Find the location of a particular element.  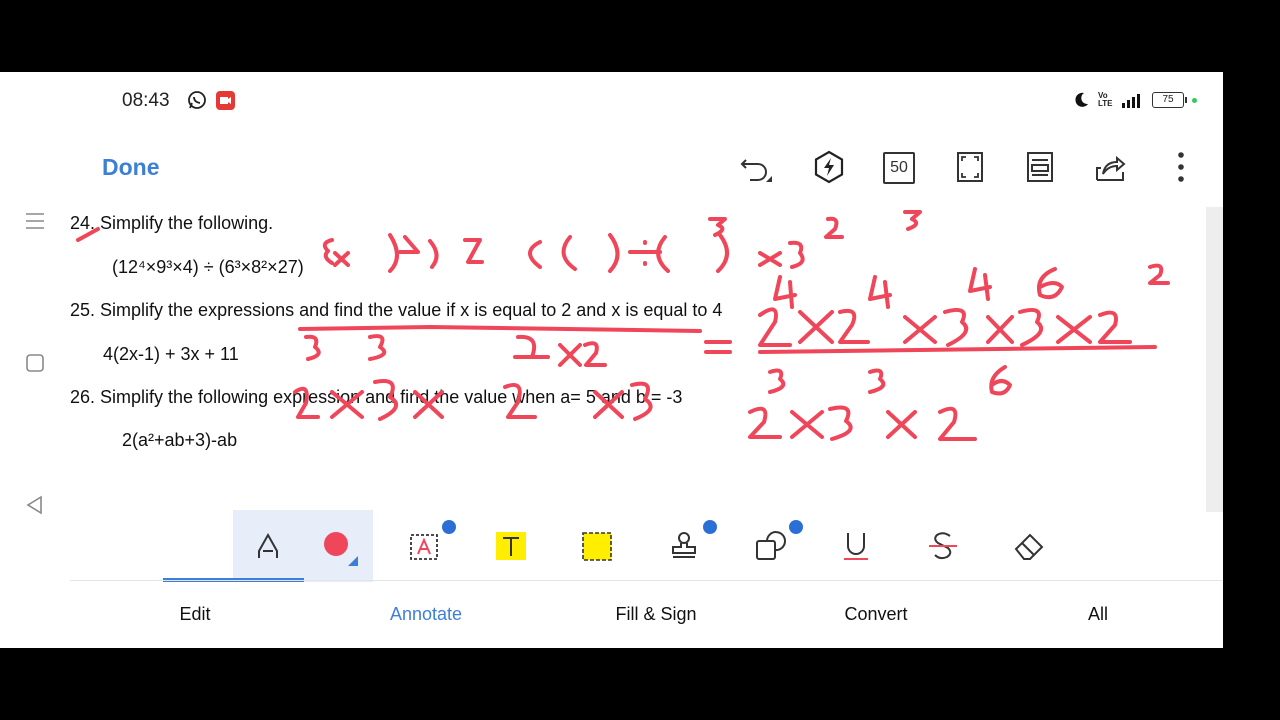

tabs-divider is located at coordinates (646, 580).